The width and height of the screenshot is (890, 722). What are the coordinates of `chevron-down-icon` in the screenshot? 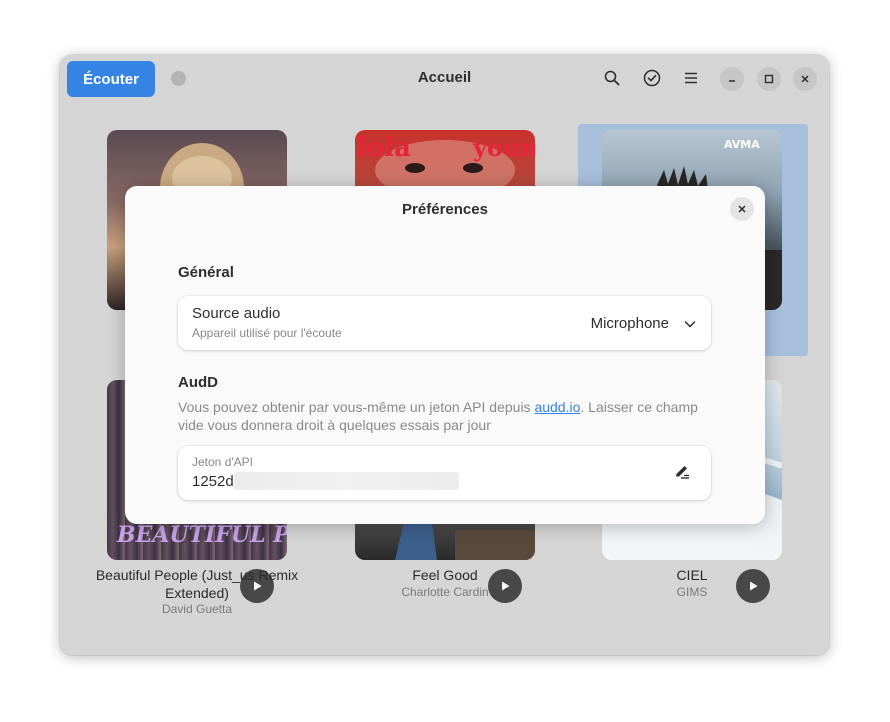 It's located at (690, 324).